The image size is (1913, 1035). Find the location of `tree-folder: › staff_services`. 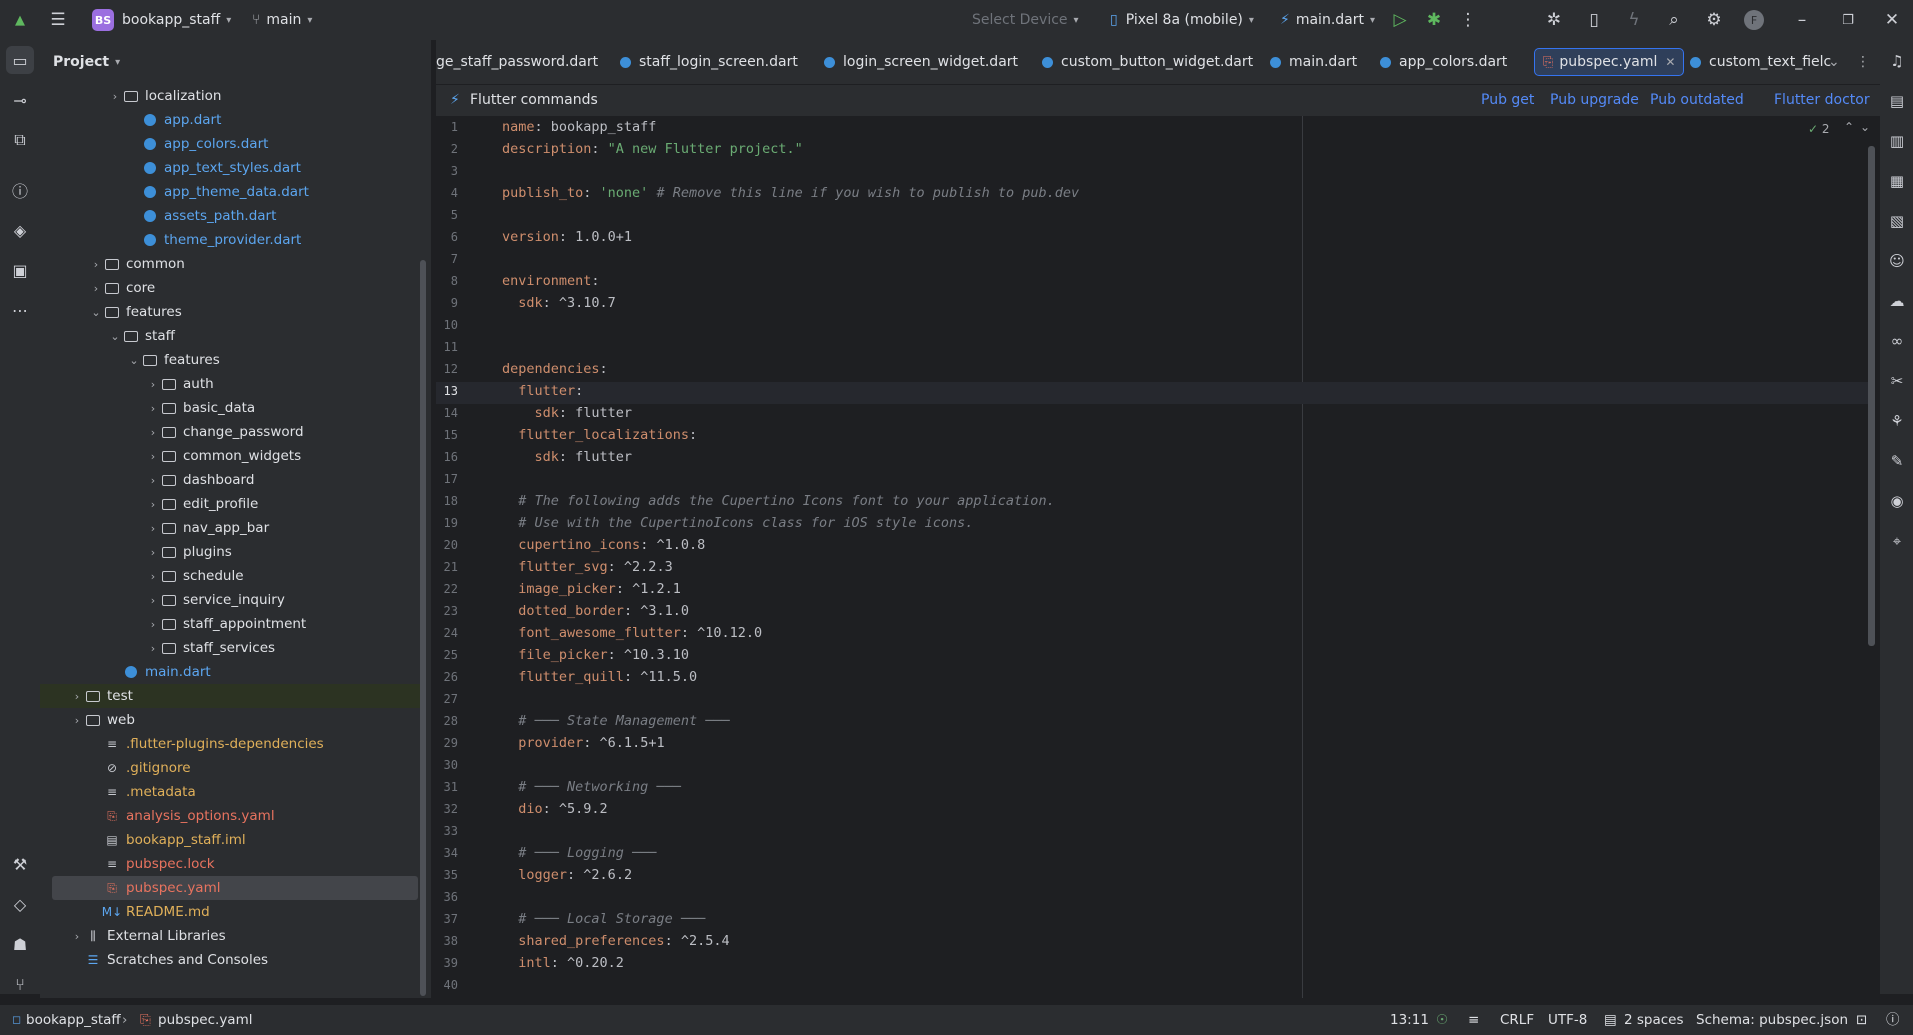

tree-folder: › staff_services is located at coordinates (231, 648).